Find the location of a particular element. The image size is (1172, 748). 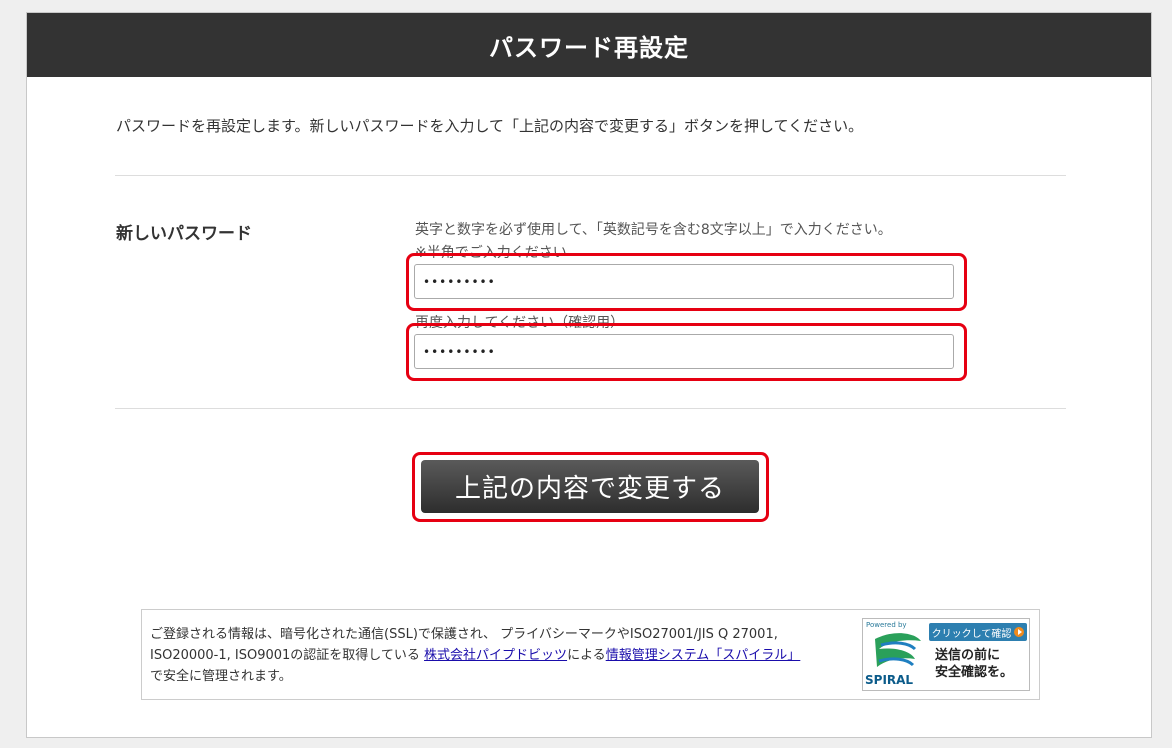

badge-message: 送信の前に 安全確認を。 is located at coordinates (974, 664).